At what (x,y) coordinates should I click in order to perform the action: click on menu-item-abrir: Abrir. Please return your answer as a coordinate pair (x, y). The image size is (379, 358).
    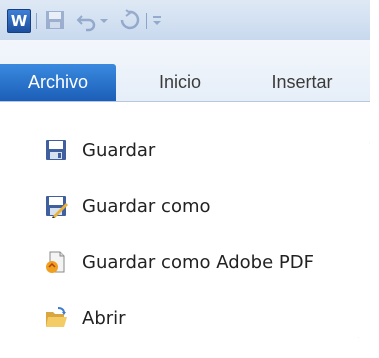
    Looking at the image, I should click on (204, 318).